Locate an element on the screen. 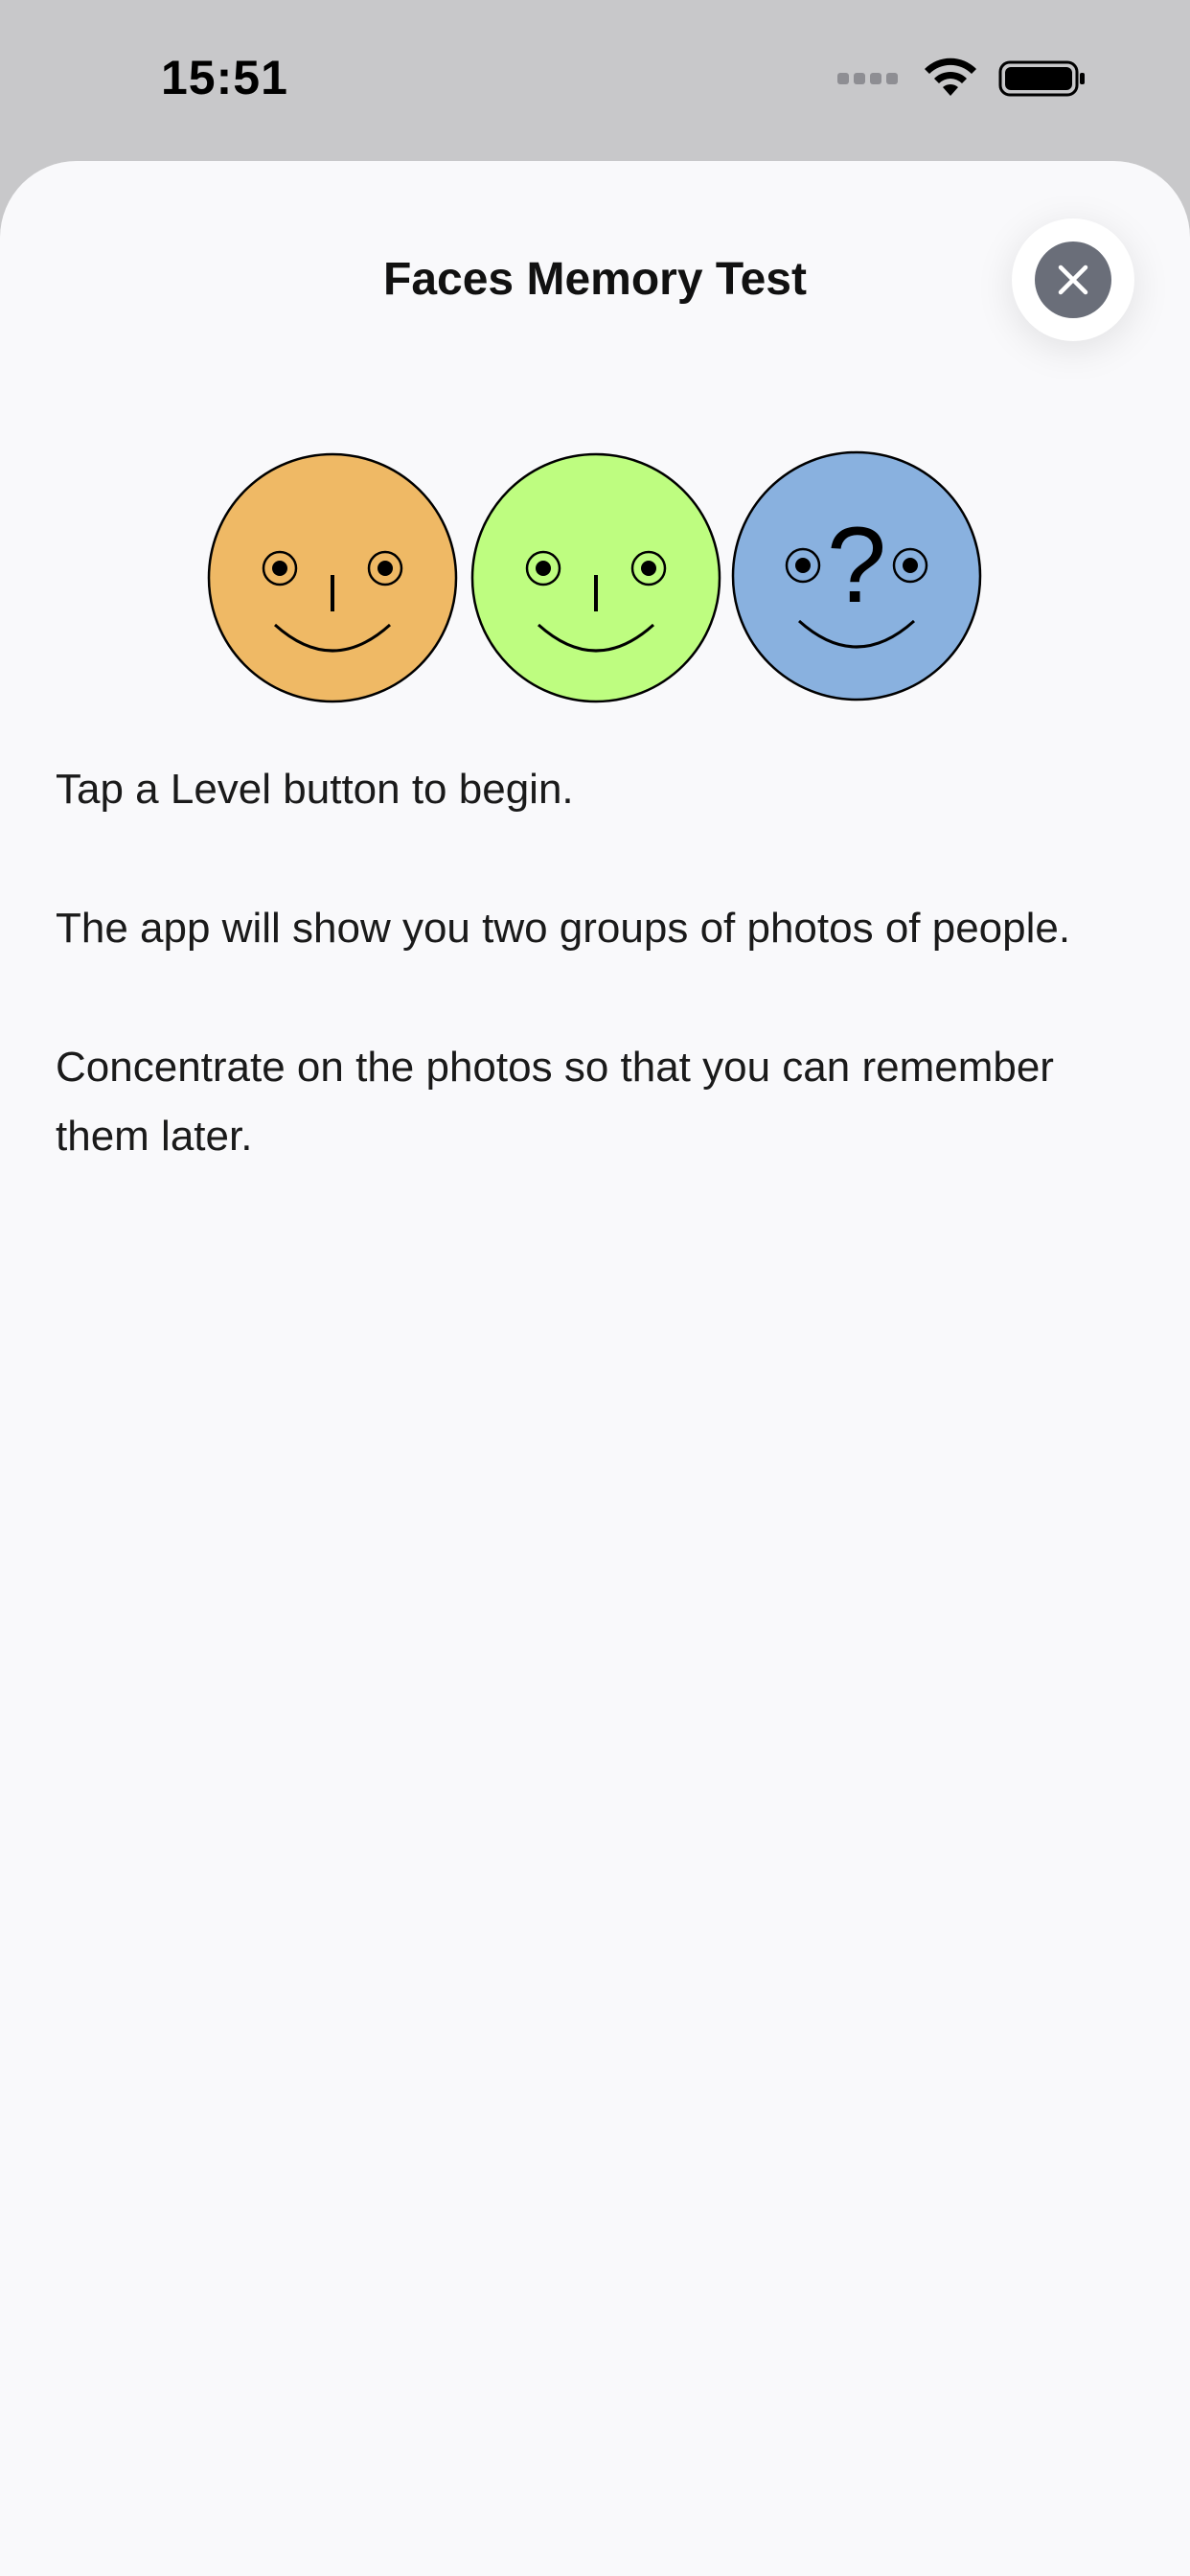 Image resolution: width=1190 pixels, height=2576 pixels. cellular-signal-icon is located at coordinates (870, 78).